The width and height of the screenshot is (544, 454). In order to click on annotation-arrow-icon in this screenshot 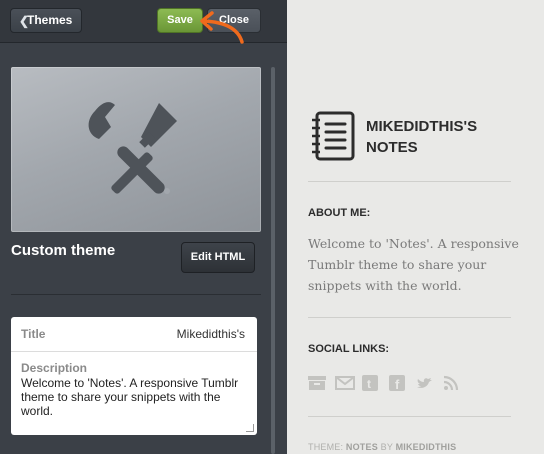, I will do `click(222, 27)`.